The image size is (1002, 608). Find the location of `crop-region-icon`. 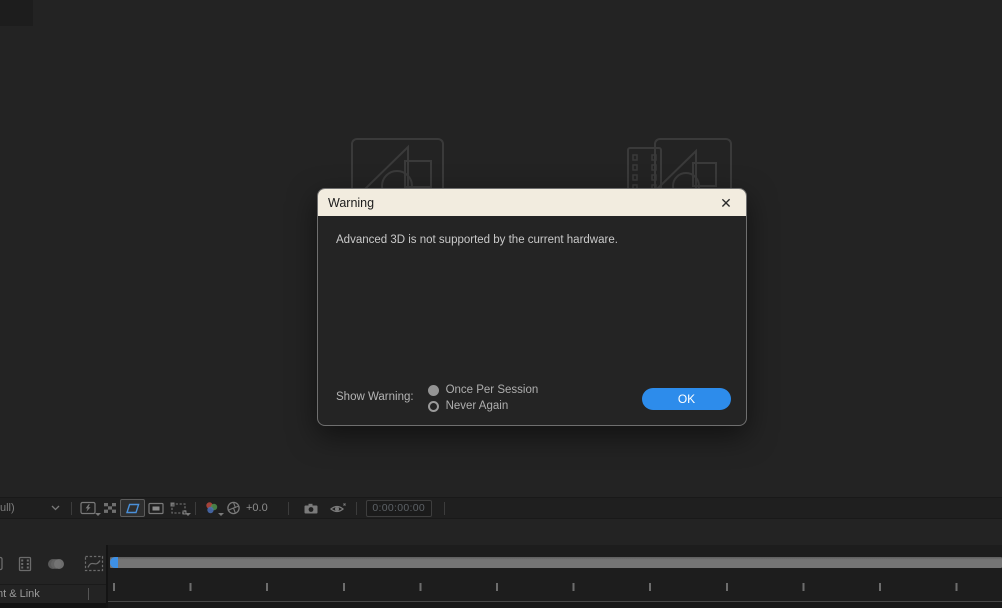

crop-region-icon is located at coordinates (179, 508).